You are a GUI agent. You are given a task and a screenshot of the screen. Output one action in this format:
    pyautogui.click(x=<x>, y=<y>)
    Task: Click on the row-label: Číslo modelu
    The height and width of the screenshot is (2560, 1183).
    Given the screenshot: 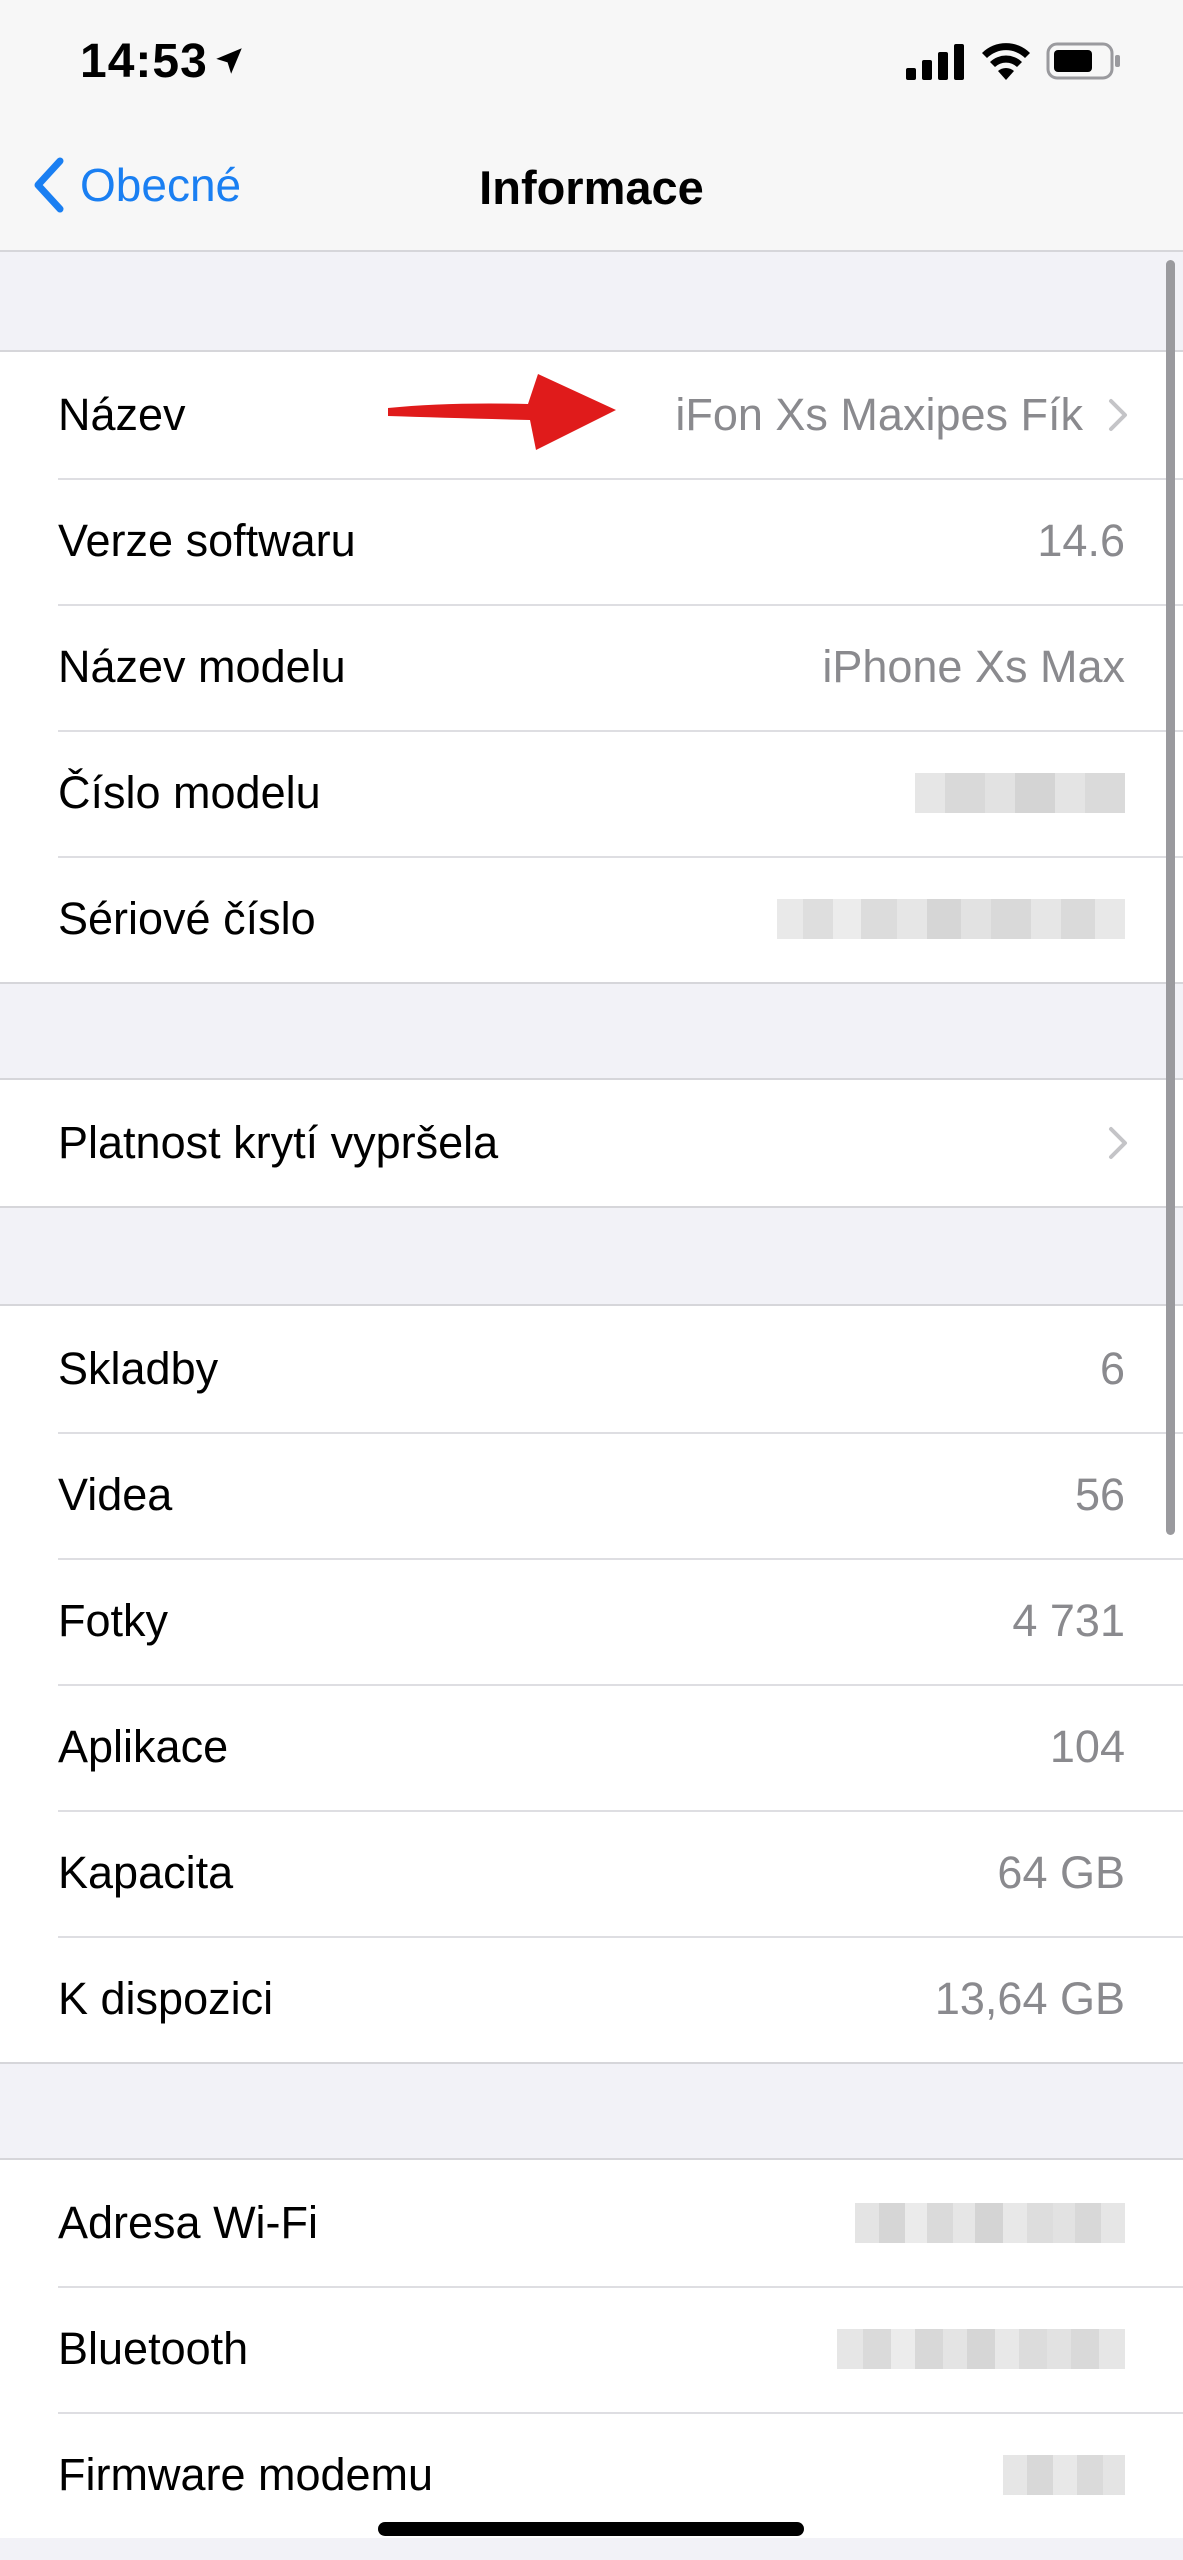 What is the action you would take?
    pyautogui.click(x=189, y=792)
    